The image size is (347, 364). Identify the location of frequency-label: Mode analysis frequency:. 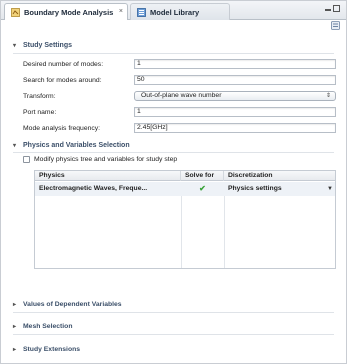
(62, 128).